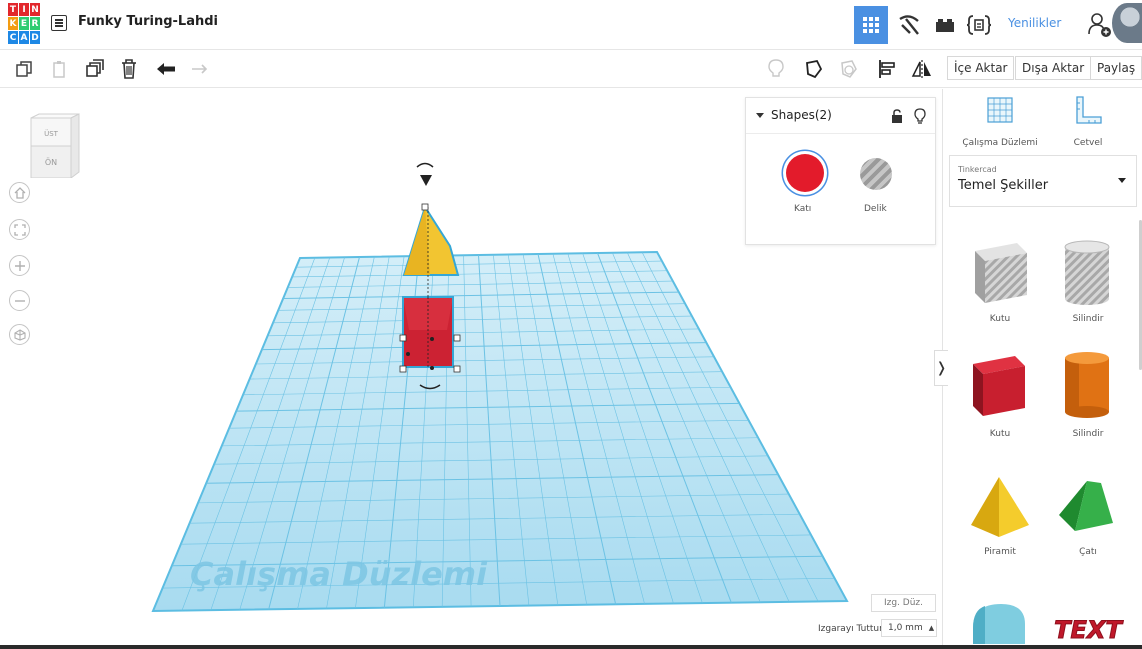 The width and height of the screenshot is (1142, 649). I want to click on add-user-icon, so click(1100, 27).